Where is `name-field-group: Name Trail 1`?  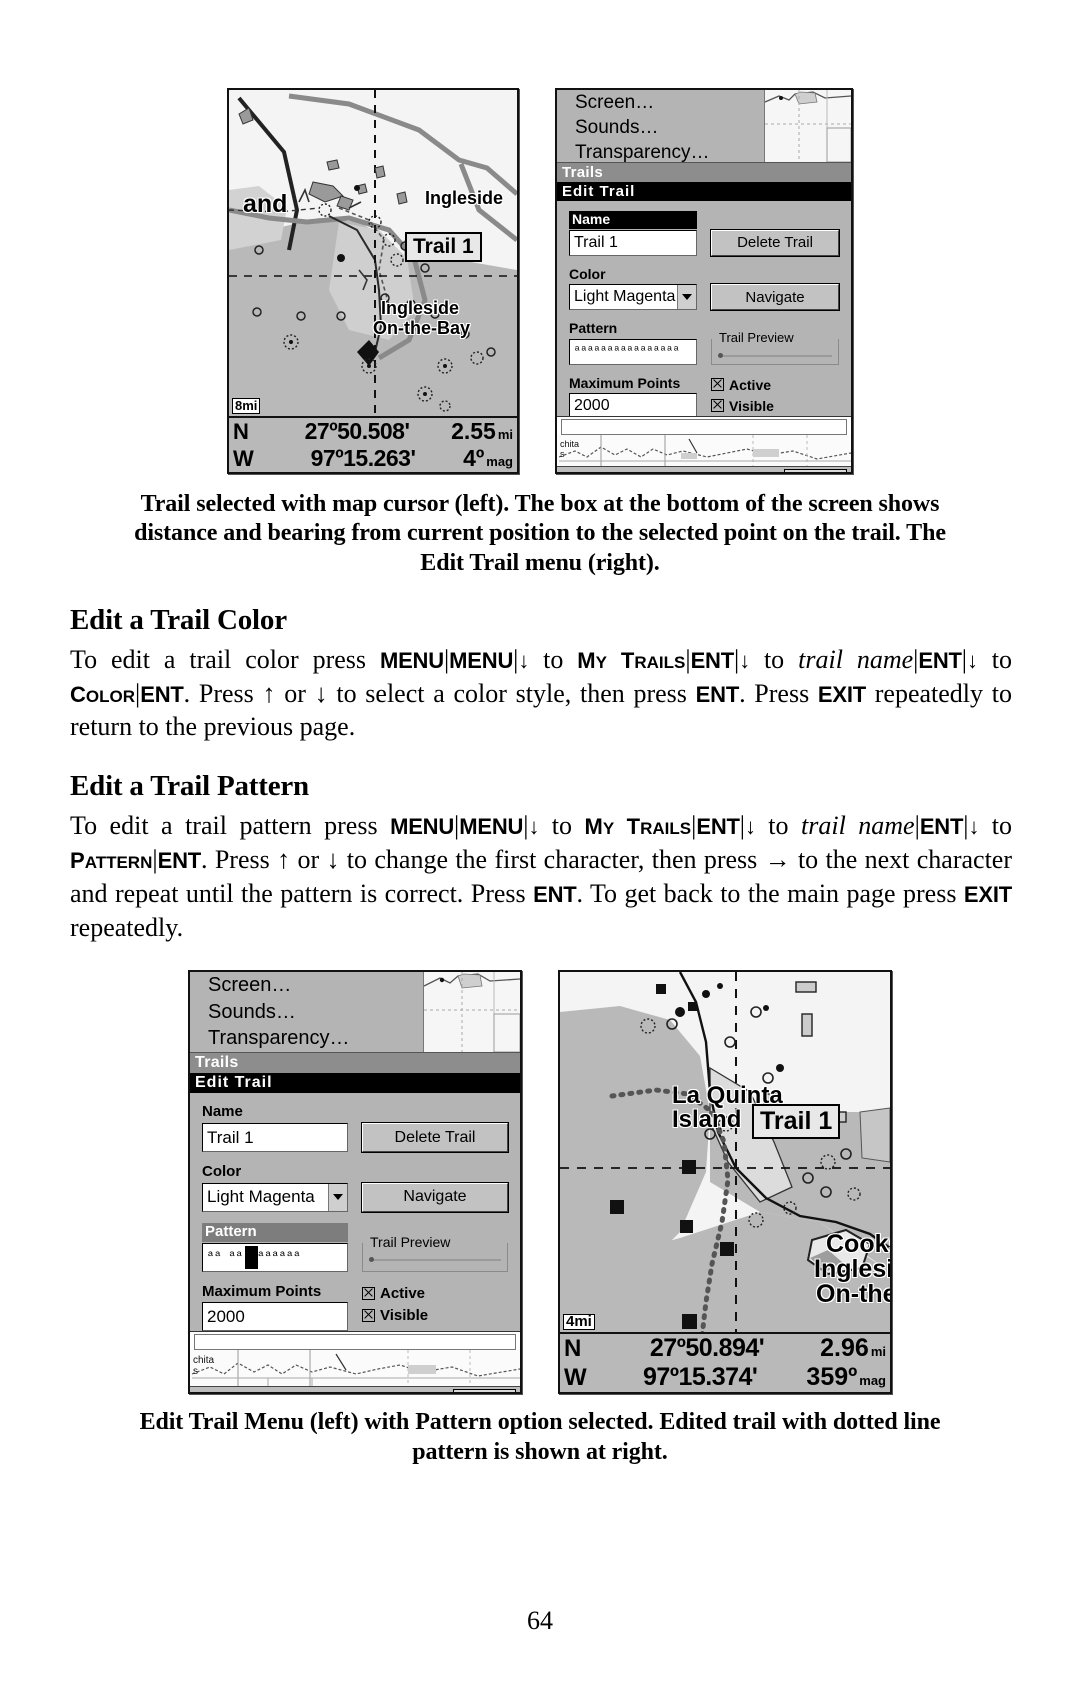 name-field-group: Name Trail 1 is located at coordinates (275, 1128).